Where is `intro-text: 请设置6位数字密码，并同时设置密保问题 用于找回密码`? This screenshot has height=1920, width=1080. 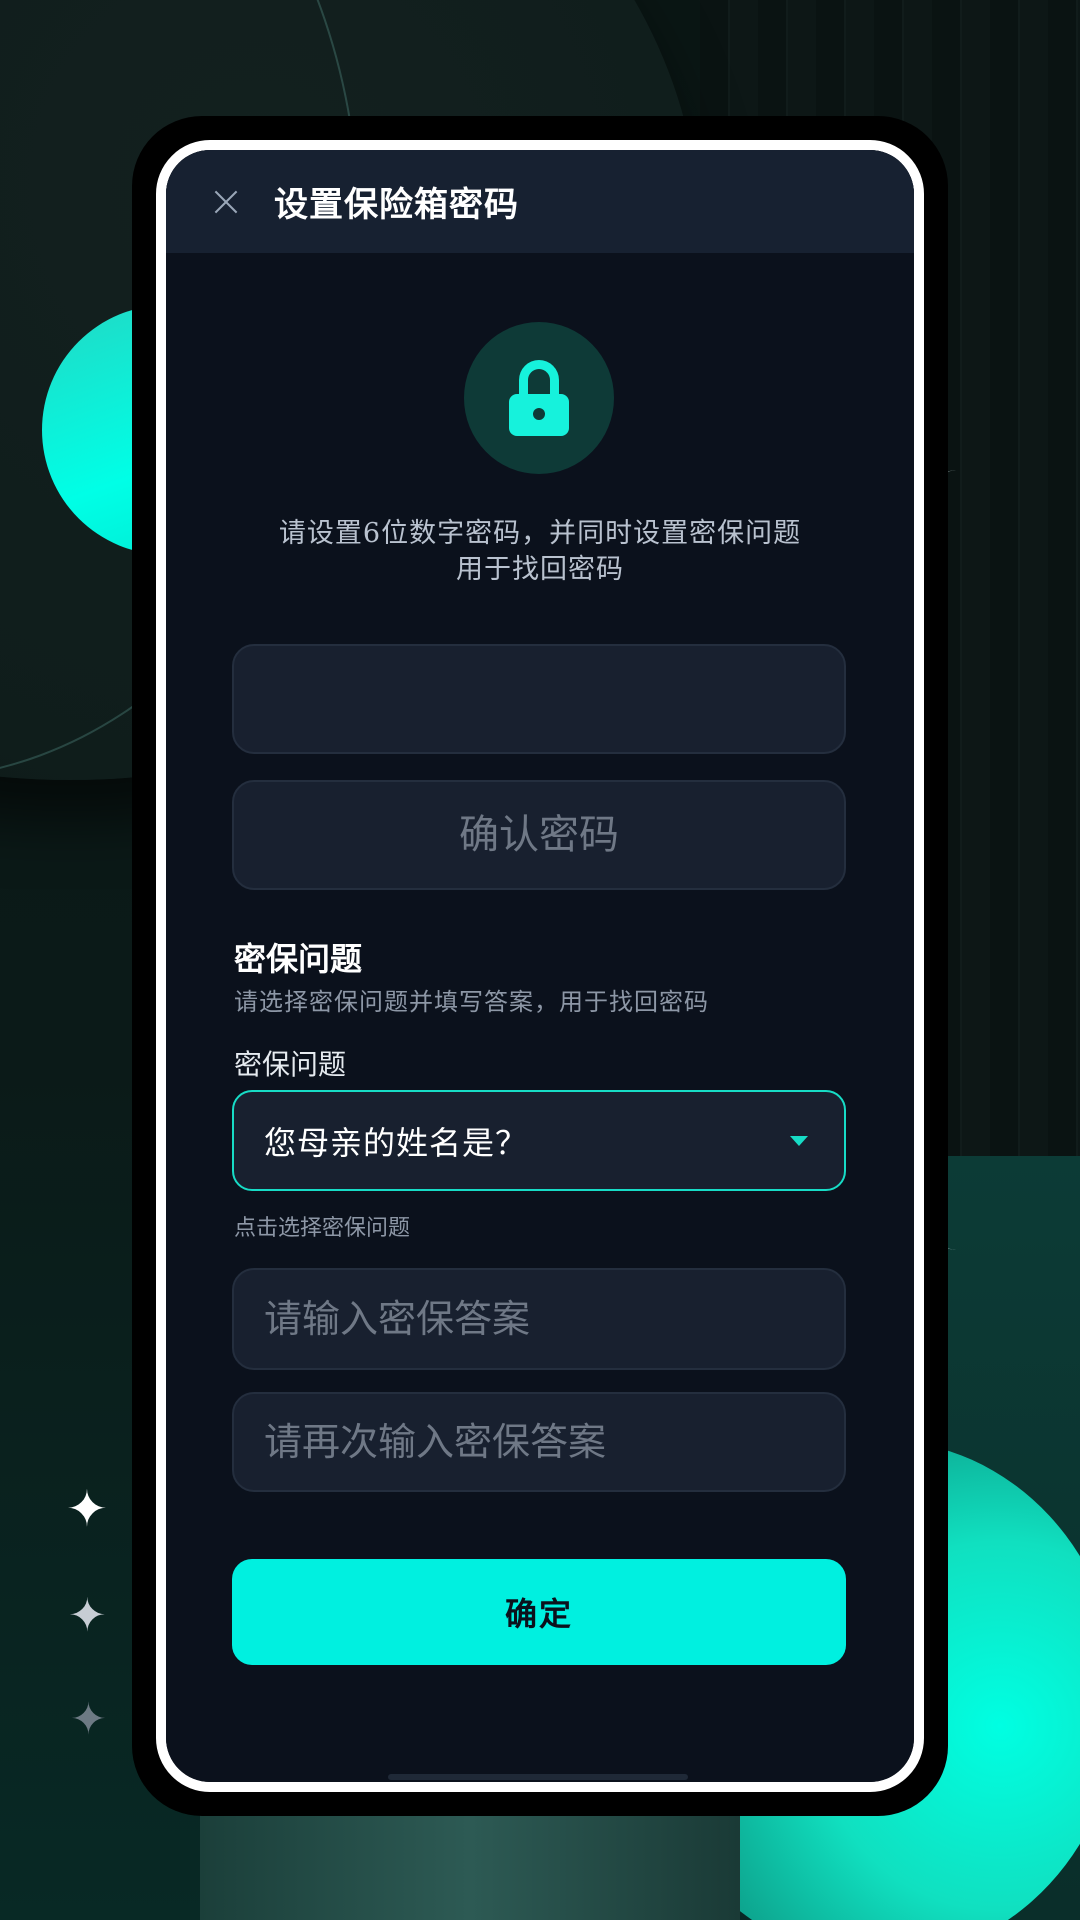 intro-text: 请设置6位数字密码，并同时设置密保问题 用于找回密码 is located at coordinates (540, 552).